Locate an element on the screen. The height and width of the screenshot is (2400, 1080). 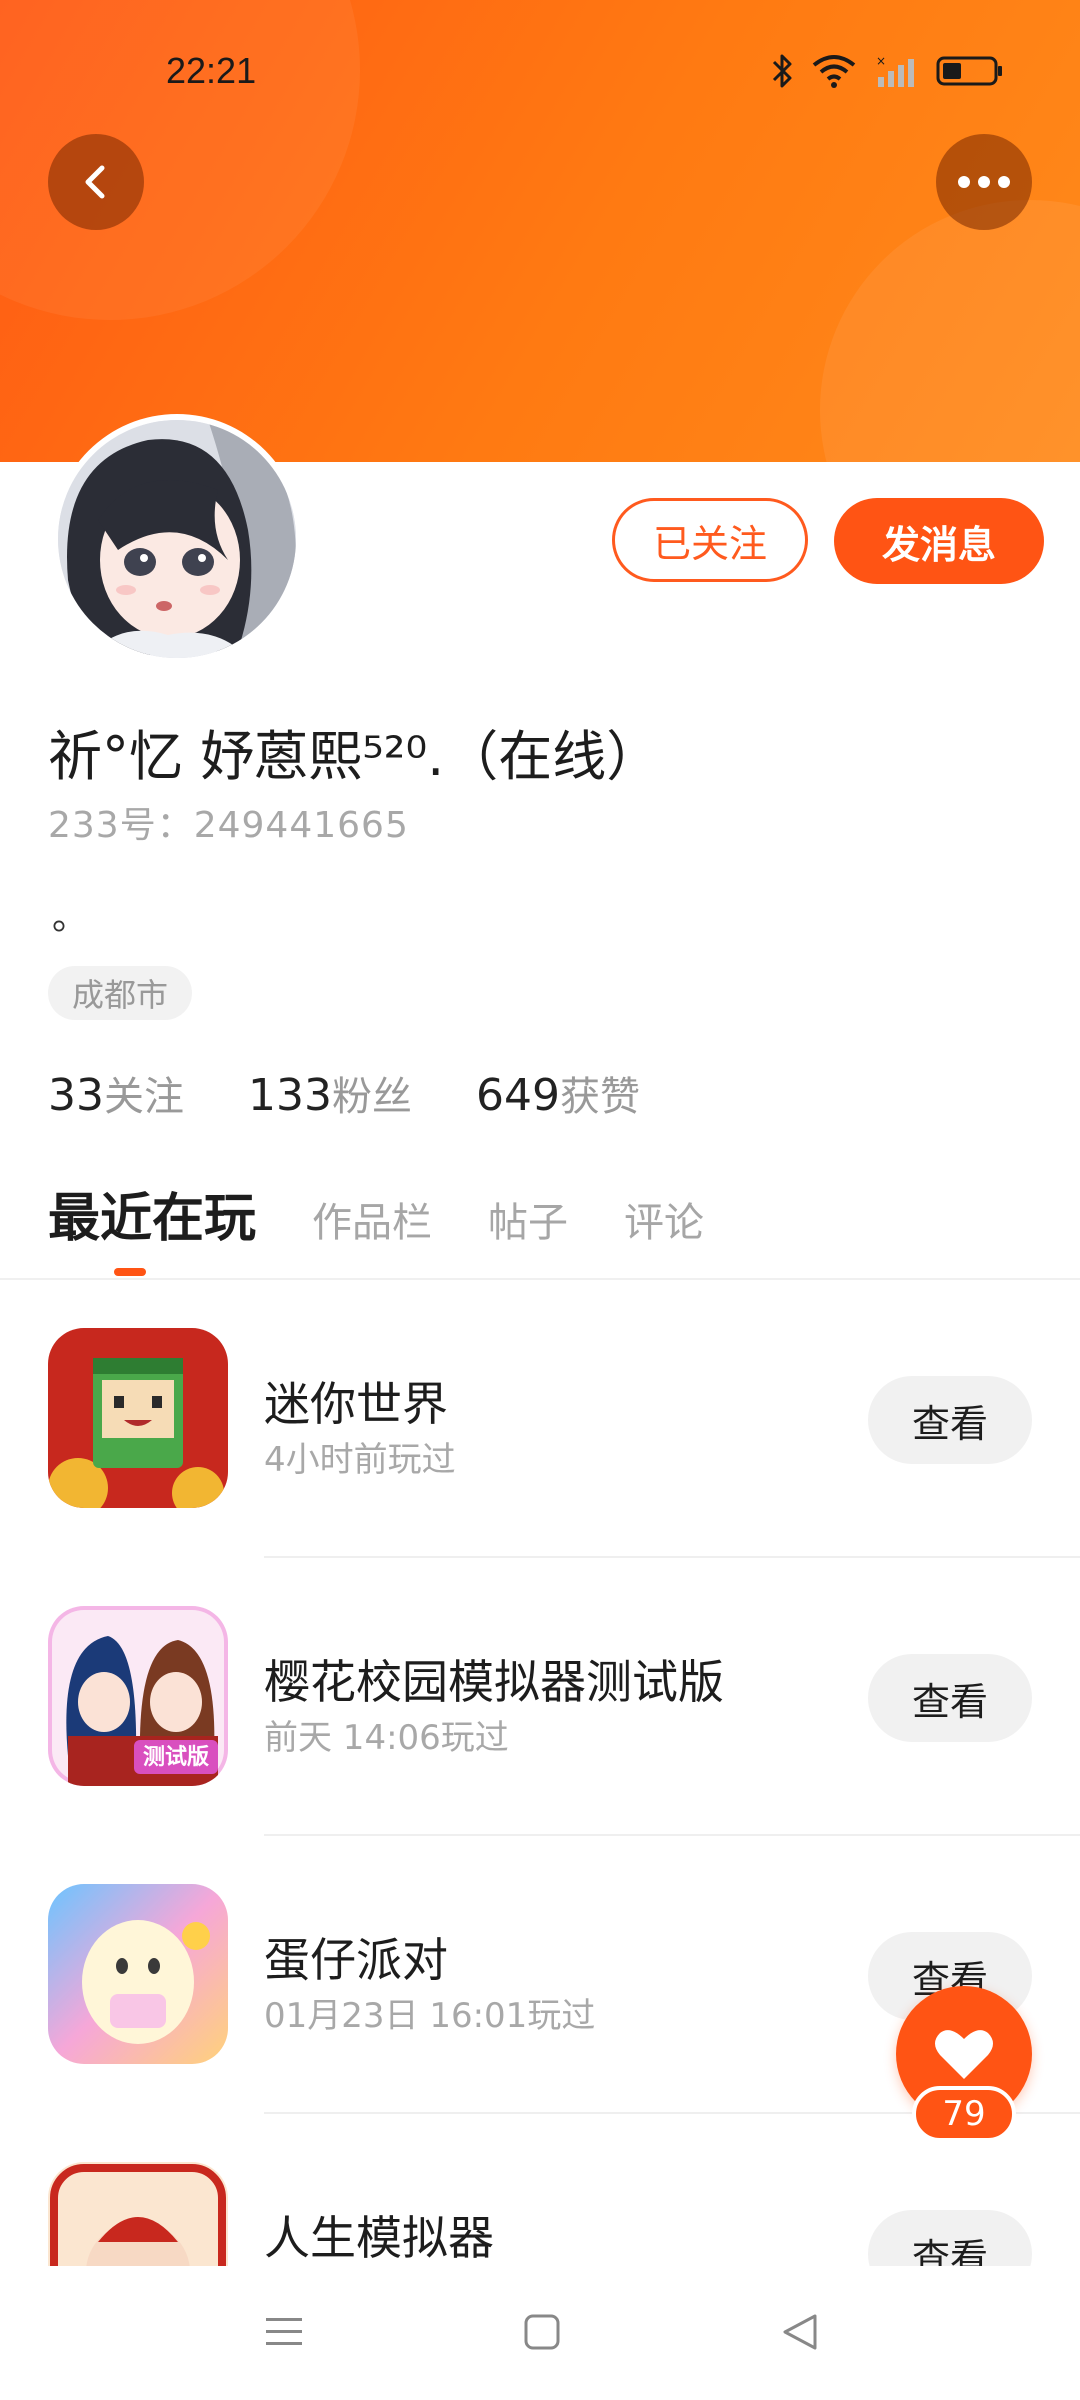
more-icon is located at coordinates (984, 182).